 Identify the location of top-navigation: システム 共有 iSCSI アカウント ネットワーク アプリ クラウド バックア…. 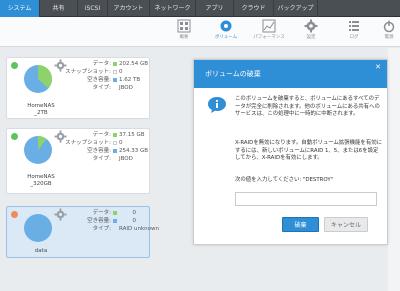
(200, 8).